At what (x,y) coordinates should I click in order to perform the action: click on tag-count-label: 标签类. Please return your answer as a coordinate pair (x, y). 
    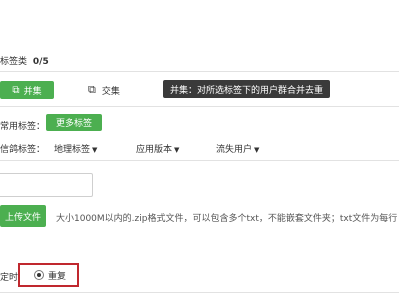
    Looking at the image, I should click on (14, 62).